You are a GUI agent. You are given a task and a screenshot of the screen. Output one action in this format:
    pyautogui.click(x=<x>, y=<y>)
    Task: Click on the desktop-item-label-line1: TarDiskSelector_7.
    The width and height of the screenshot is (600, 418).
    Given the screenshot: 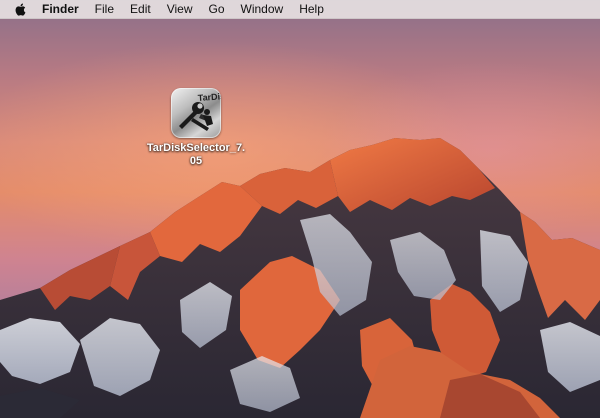 What is the action you would take?
    pyautogui.click(x=196, y=148)
    